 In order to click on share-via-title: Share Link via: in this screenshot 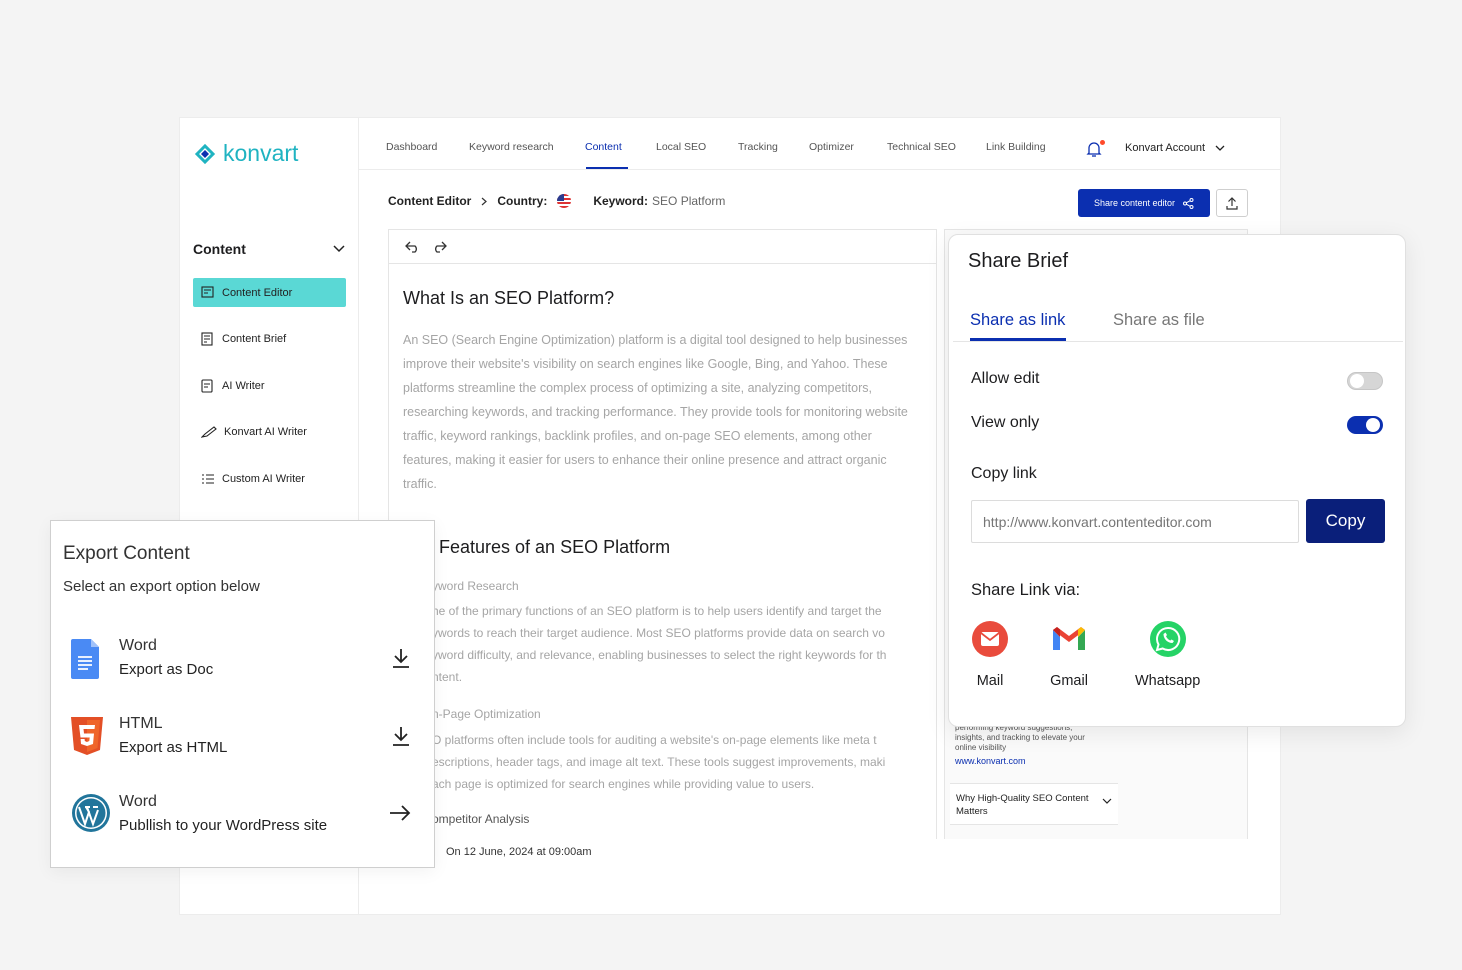, I will do `click(1026, 590)`.